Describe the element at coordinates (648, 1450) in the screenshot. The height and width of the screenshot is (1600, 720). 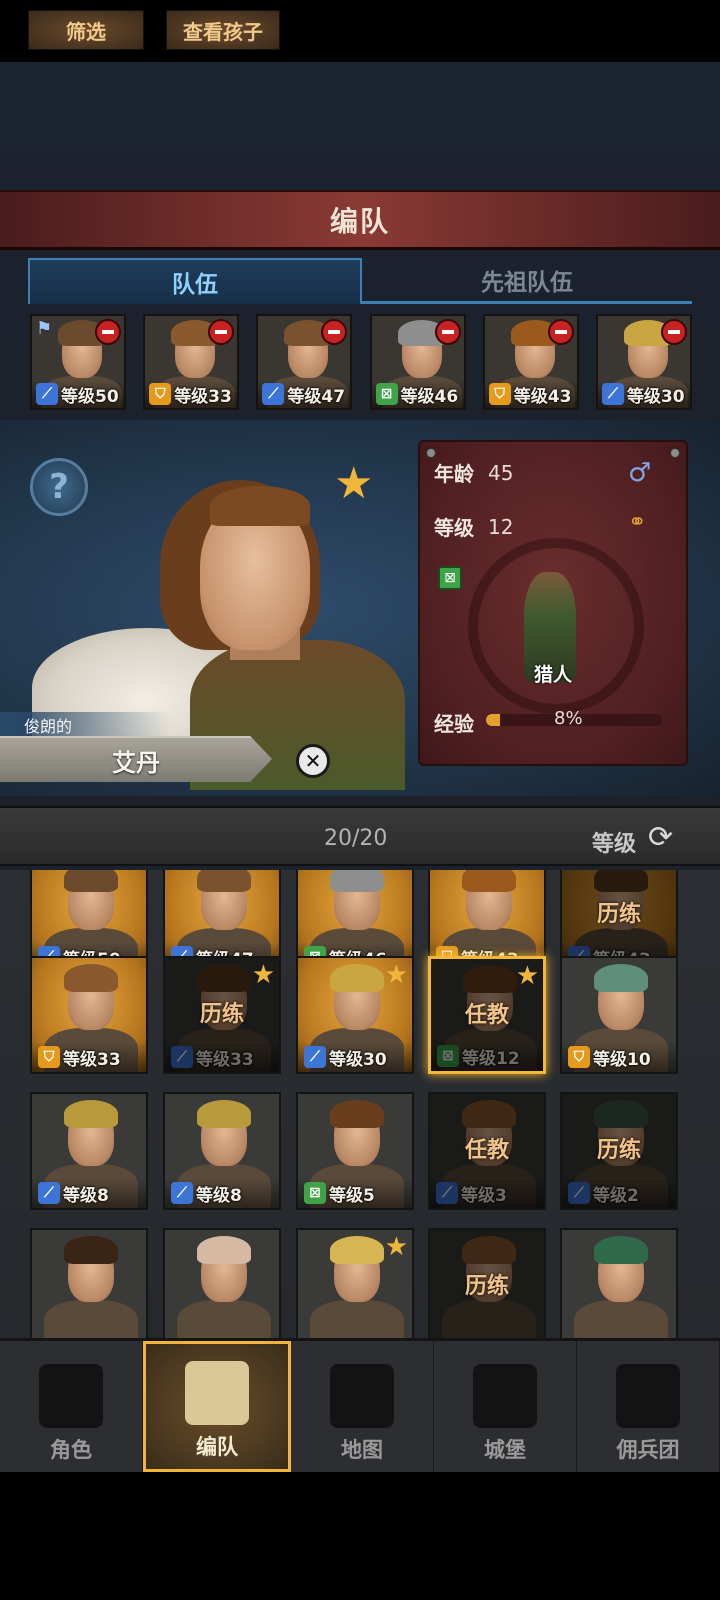
I see `nav-label: 佣兵团` at that location.